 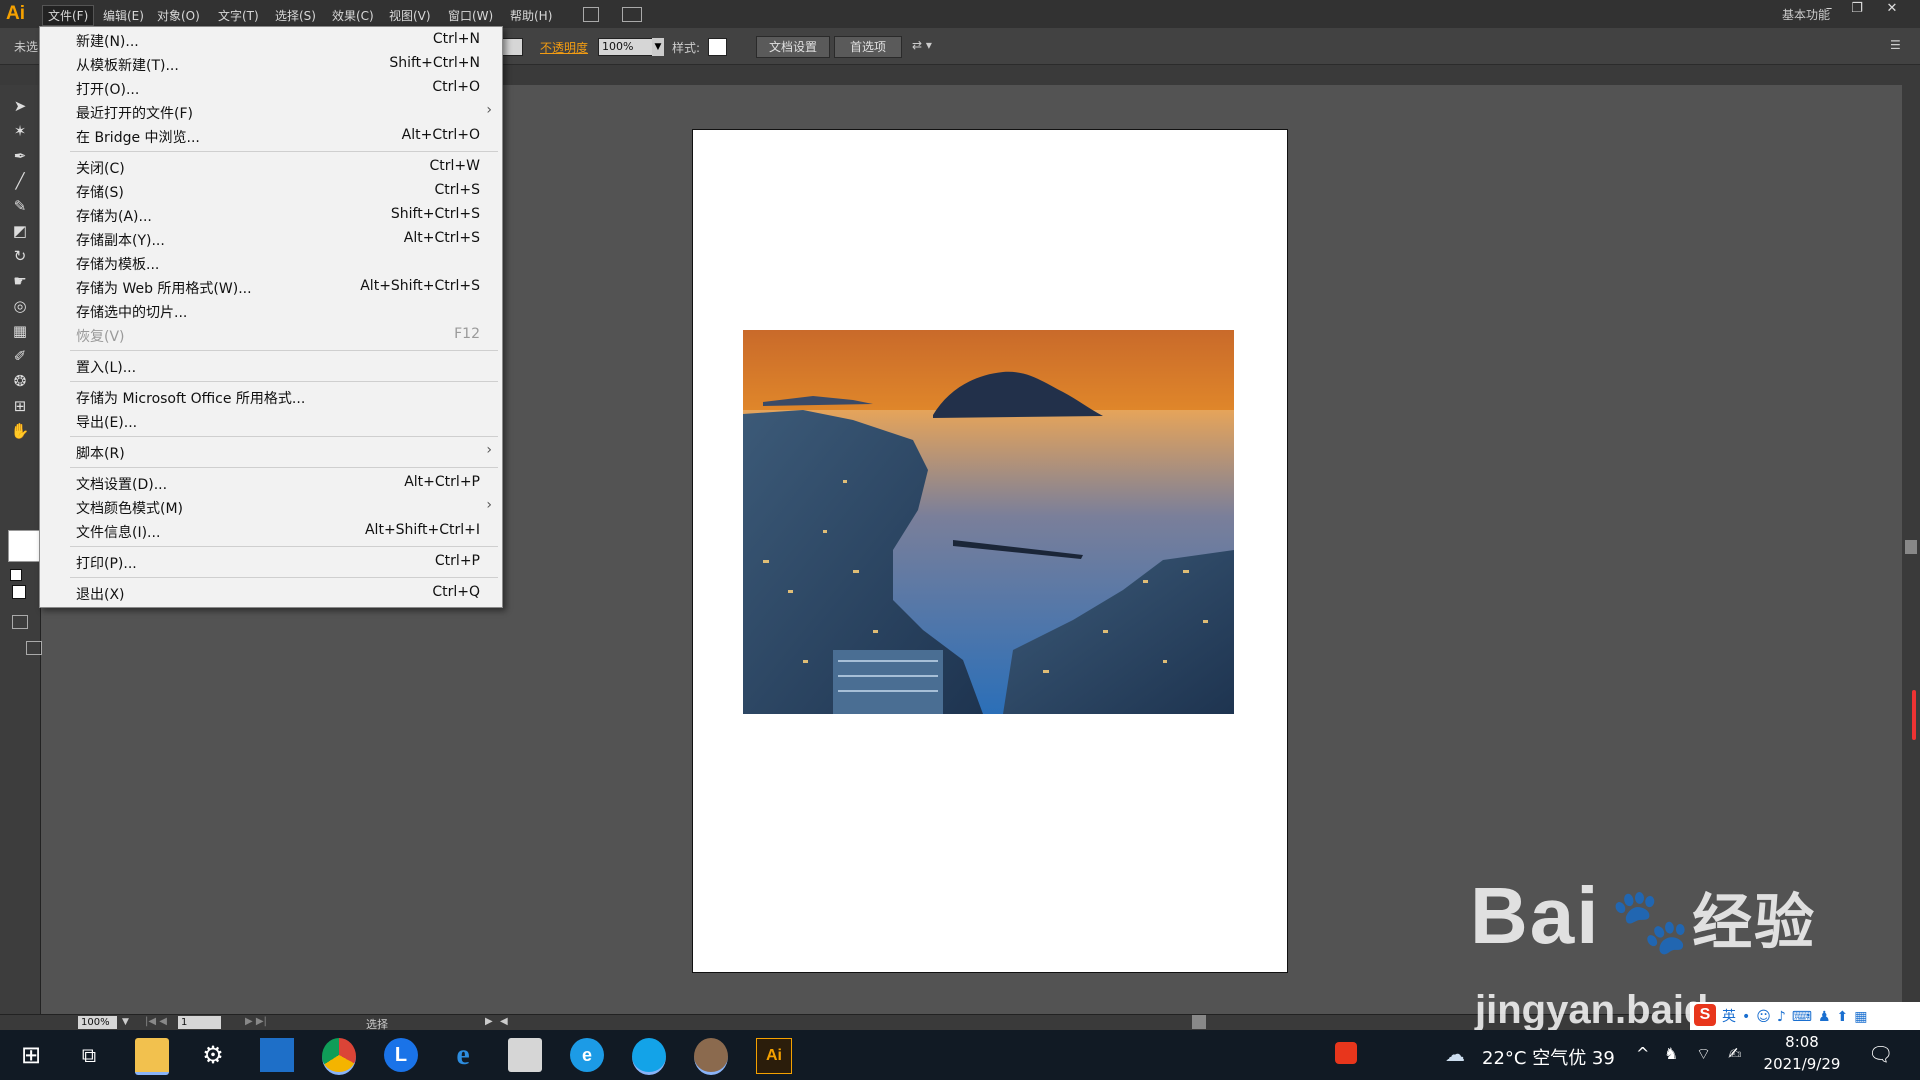 What do you see at coordinates (20, 306) in the screenshot?
I see `shape-builder-tool-icon: ◎` at bounding box center [20, 306].